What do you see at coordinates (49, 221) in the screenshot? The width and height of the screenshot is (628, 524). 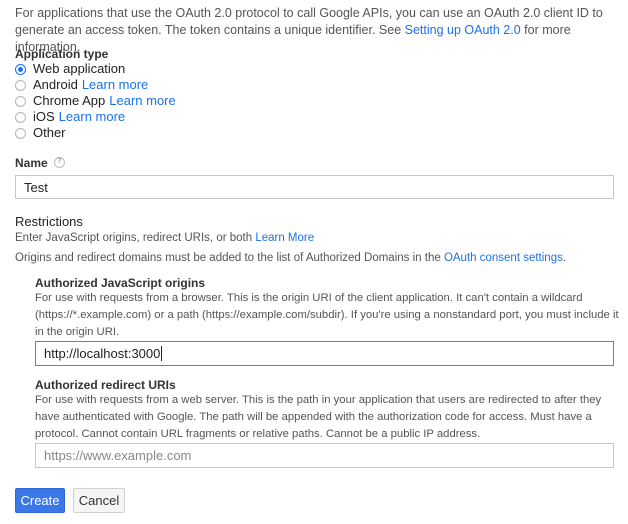 I see `restrictions-title: Restrictions` at bounding box center [49, 221].